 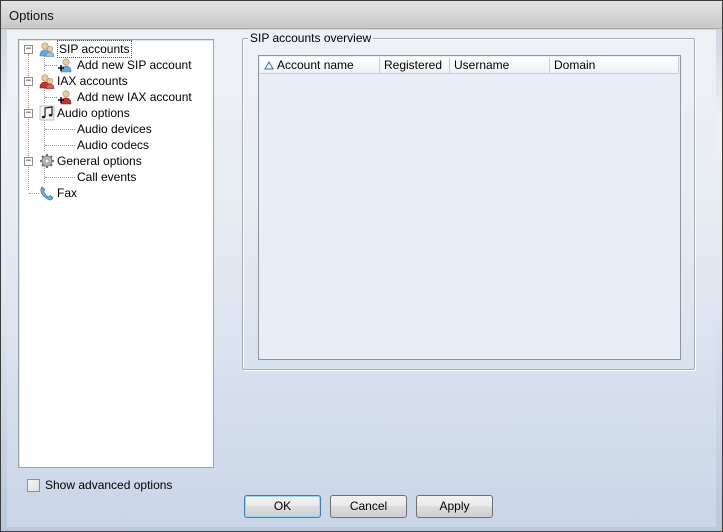 I want to click on tree-item-label: Add new SIP account, so click(x=134, y=65).